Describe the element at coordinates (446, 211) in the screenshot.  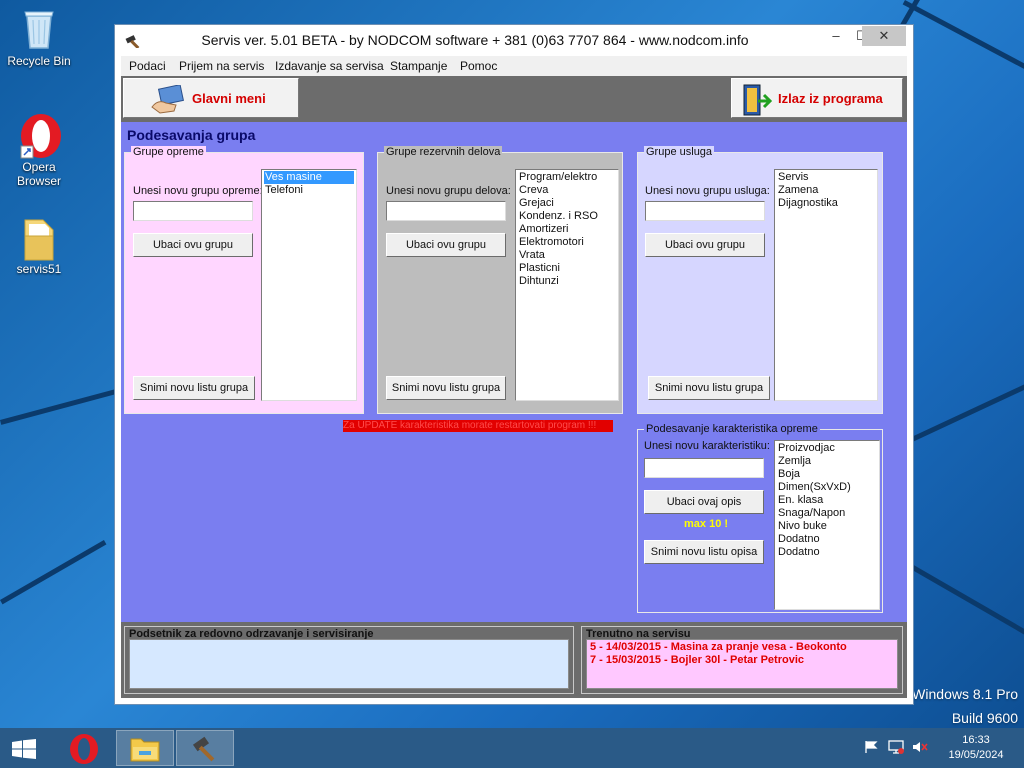
I see `spare-parts-group-input` at that location.